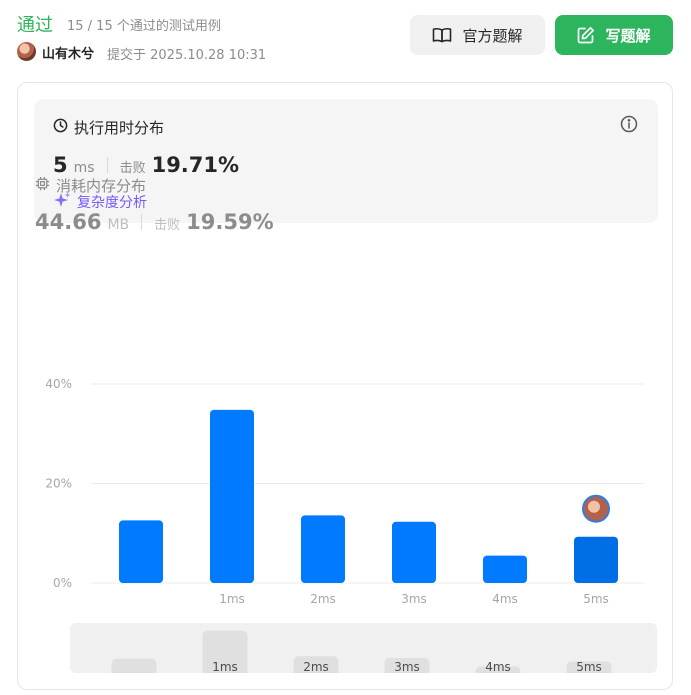  I want to click on x-tick-label: 3ms, so click(414, 599).